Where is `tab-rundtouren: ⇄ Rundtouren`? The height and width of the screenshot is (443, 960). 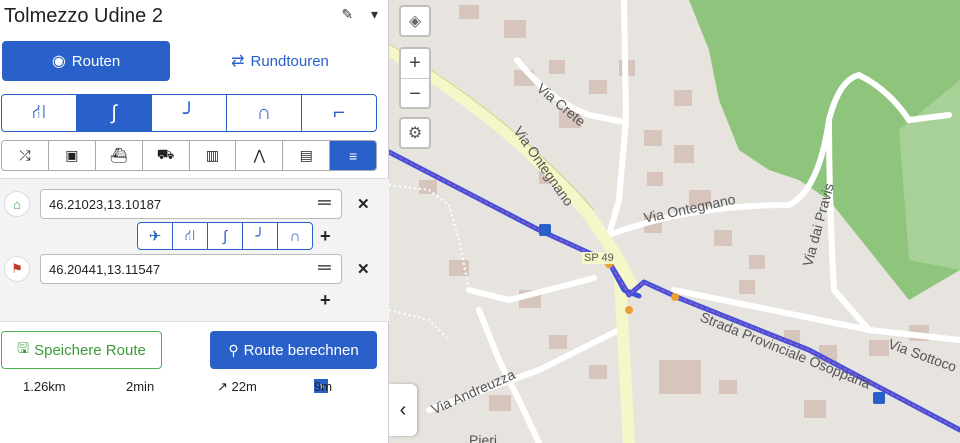 tab-rundtouren: ⇄ Rundtouren is located at coordinates (280, 61).